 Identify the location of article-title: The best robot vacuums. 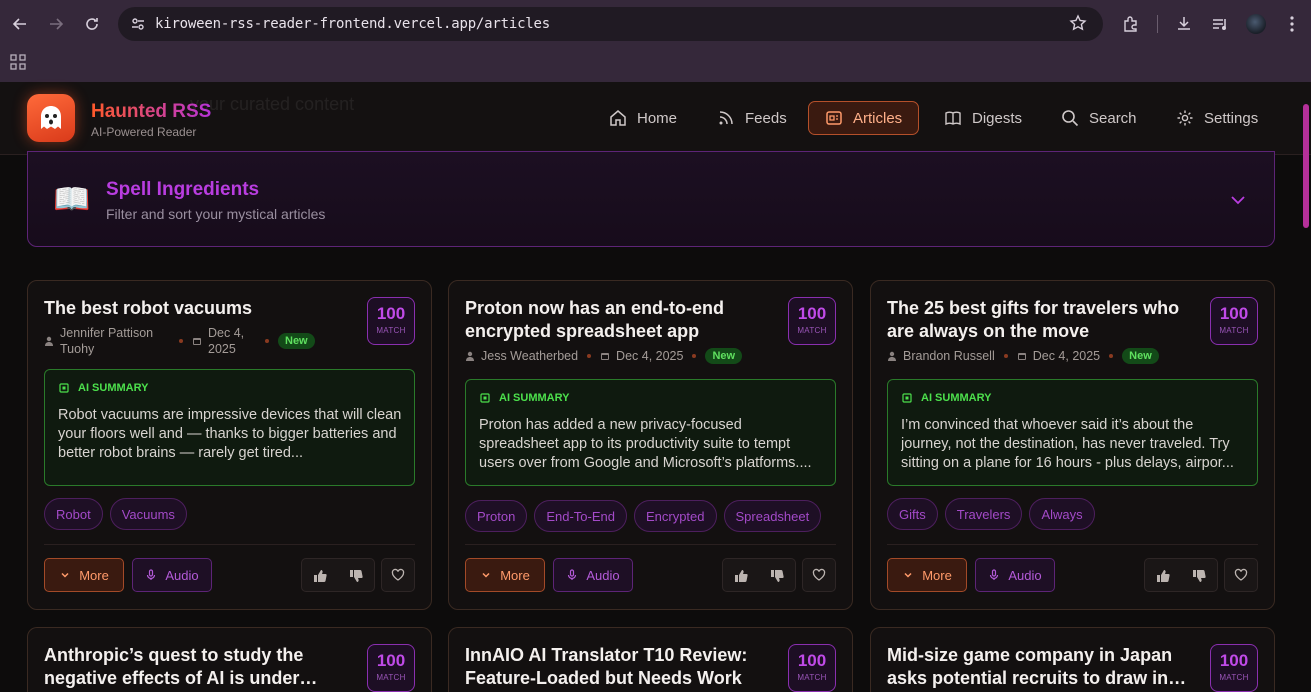
(194, 308).